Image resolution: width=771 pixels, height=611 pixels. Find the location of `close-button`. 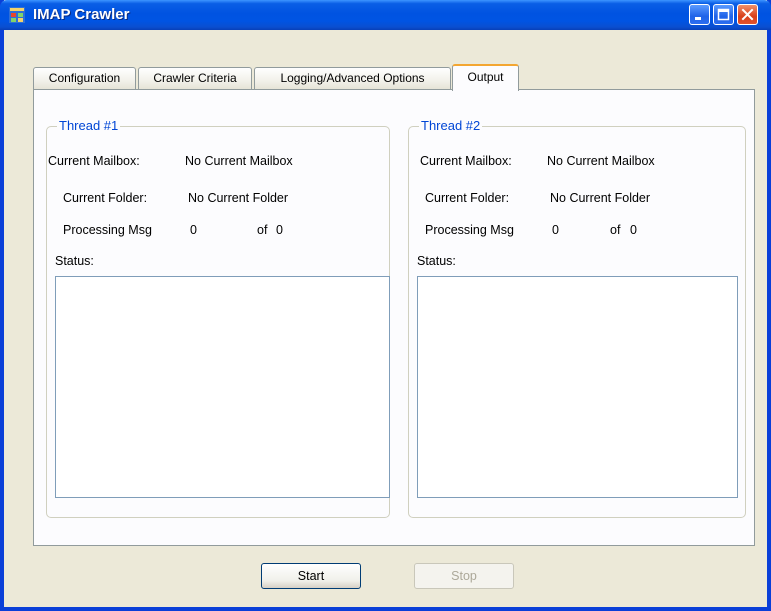

close-button is located at coordinates (747, 14).